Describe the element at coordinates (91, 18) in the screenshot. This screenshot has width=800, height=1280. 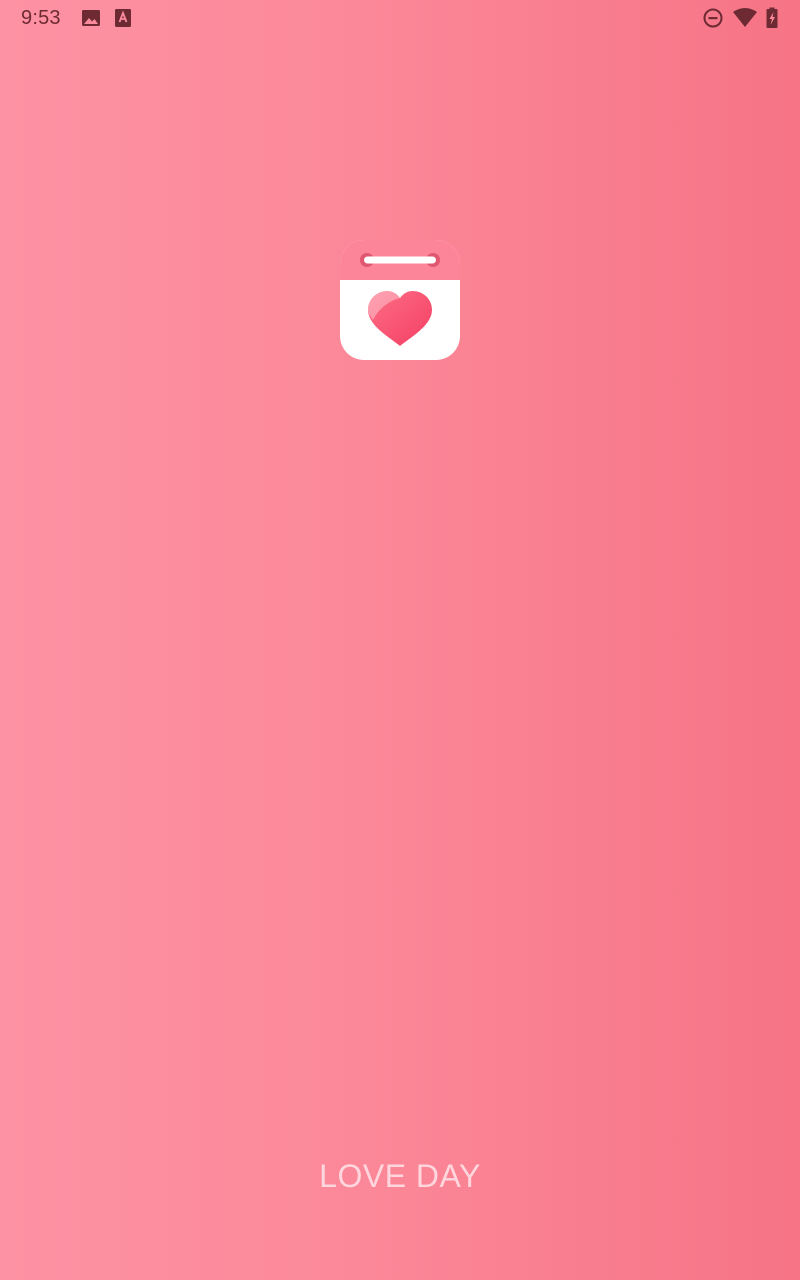
I see `image-icon` at that location.